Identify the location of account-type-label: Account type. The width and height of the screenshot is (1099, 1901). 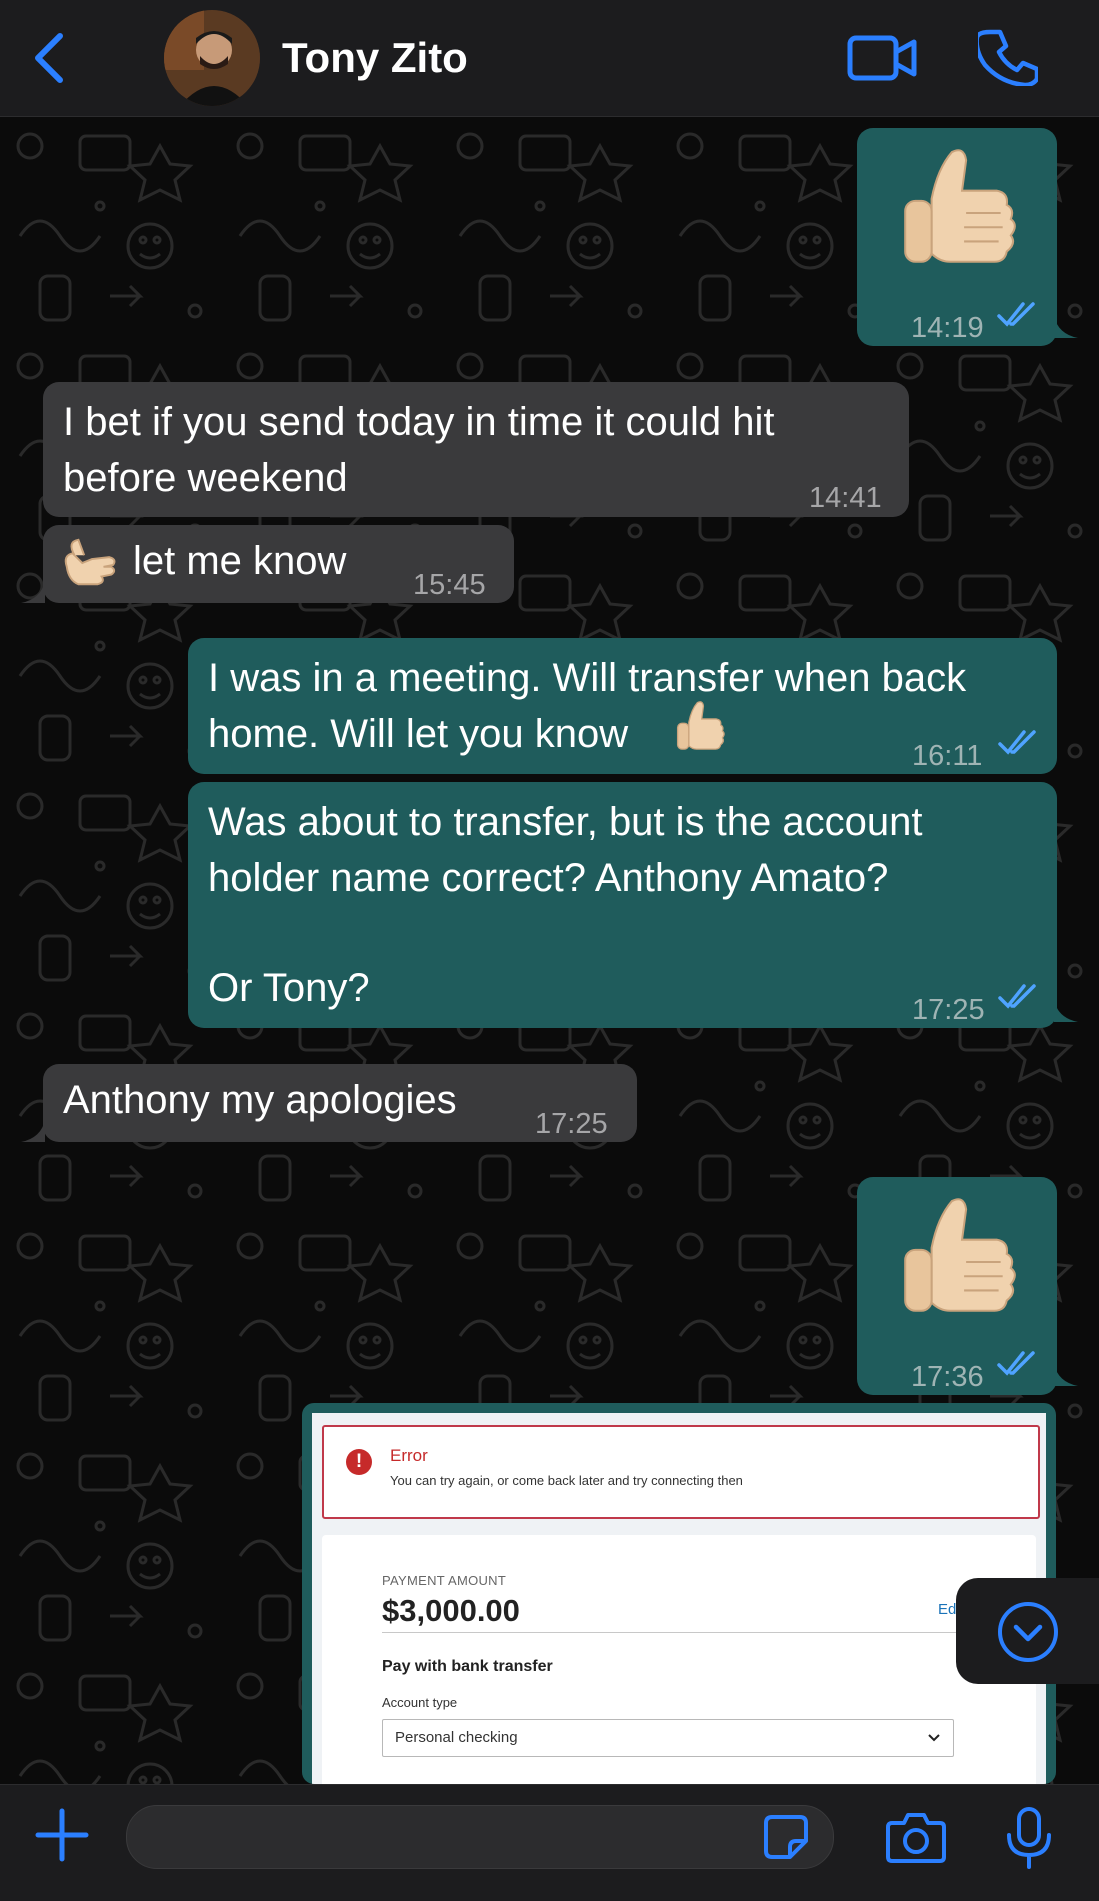
(420, 1702).